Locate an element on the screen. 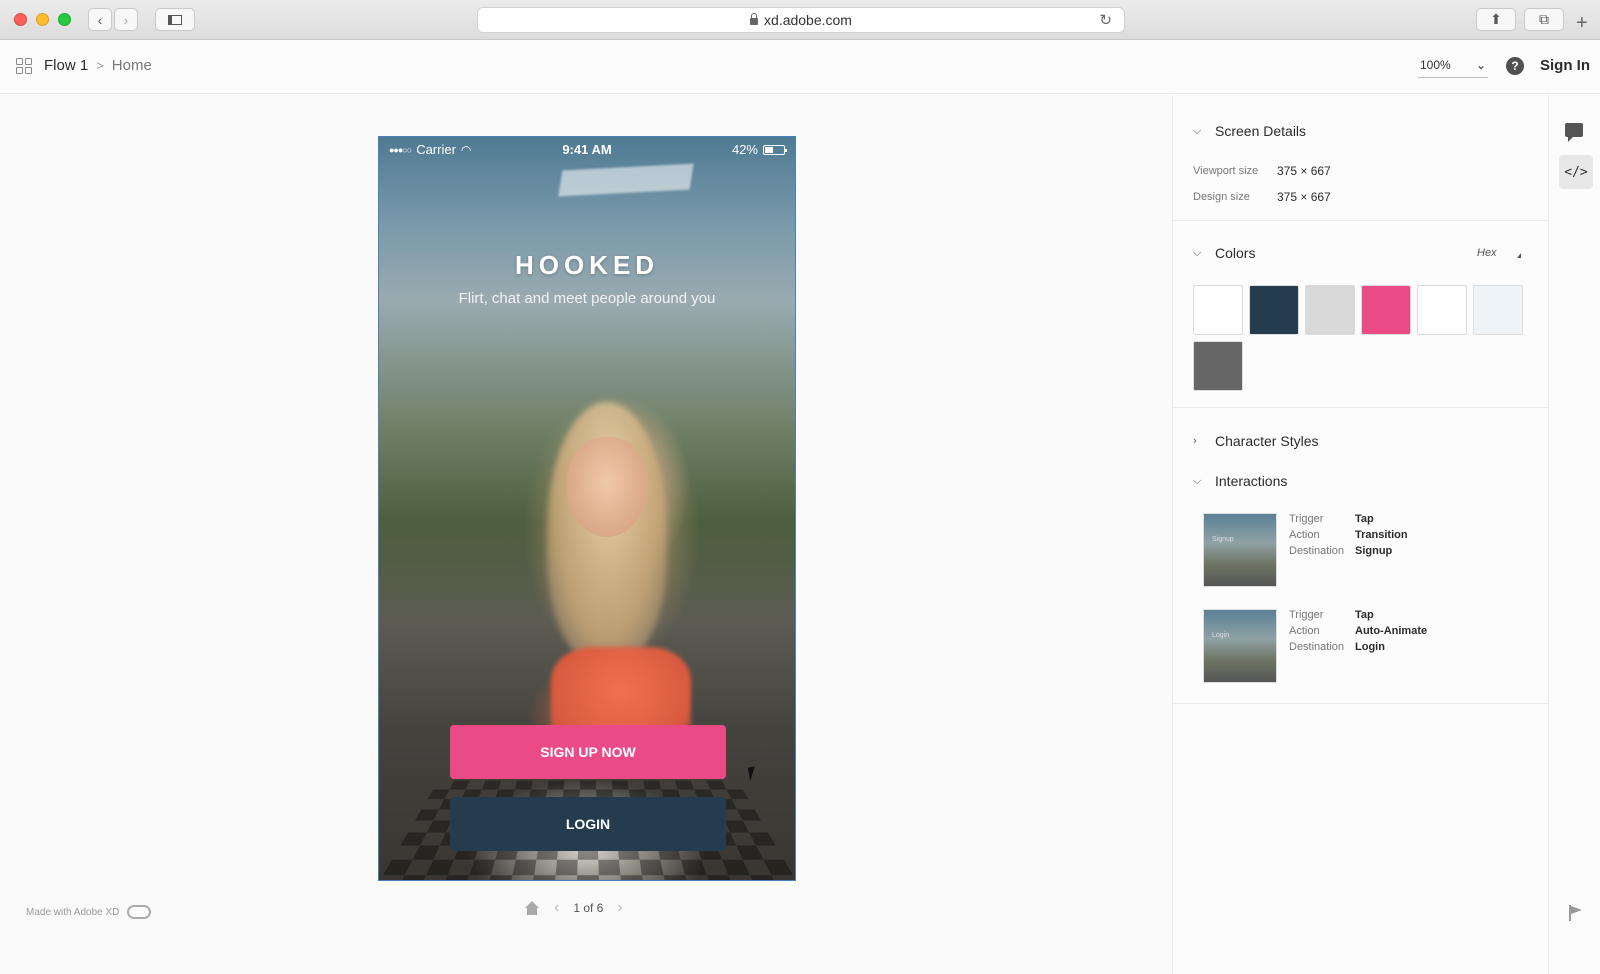 The height and width of the screenshot is (974, 1600). destination-thumbnail: Login is located at coordinates (1240, 646).